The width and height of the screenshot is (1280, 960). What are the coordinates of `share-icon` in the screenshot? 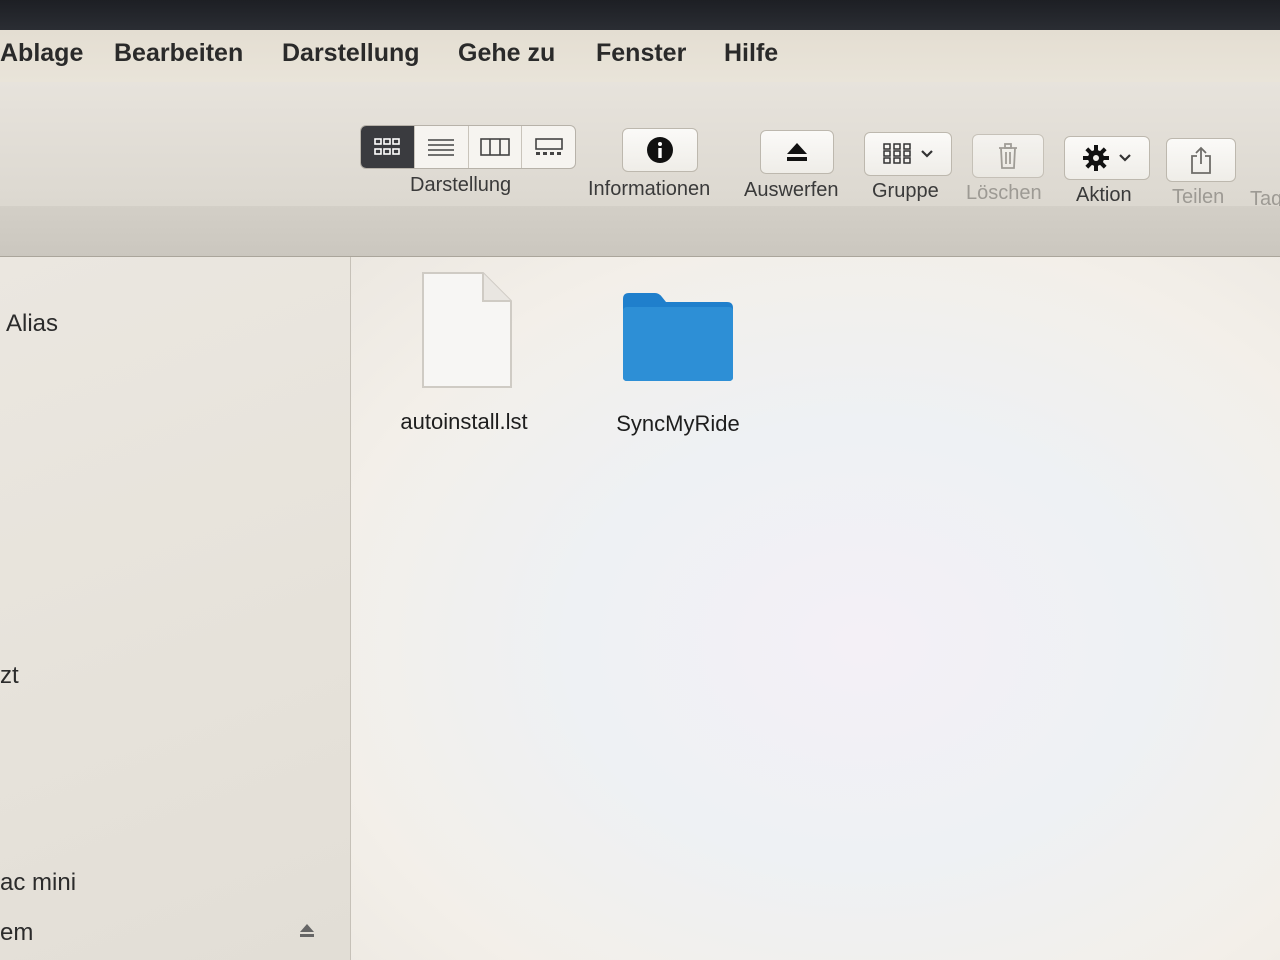 It's located at (1201, 160).